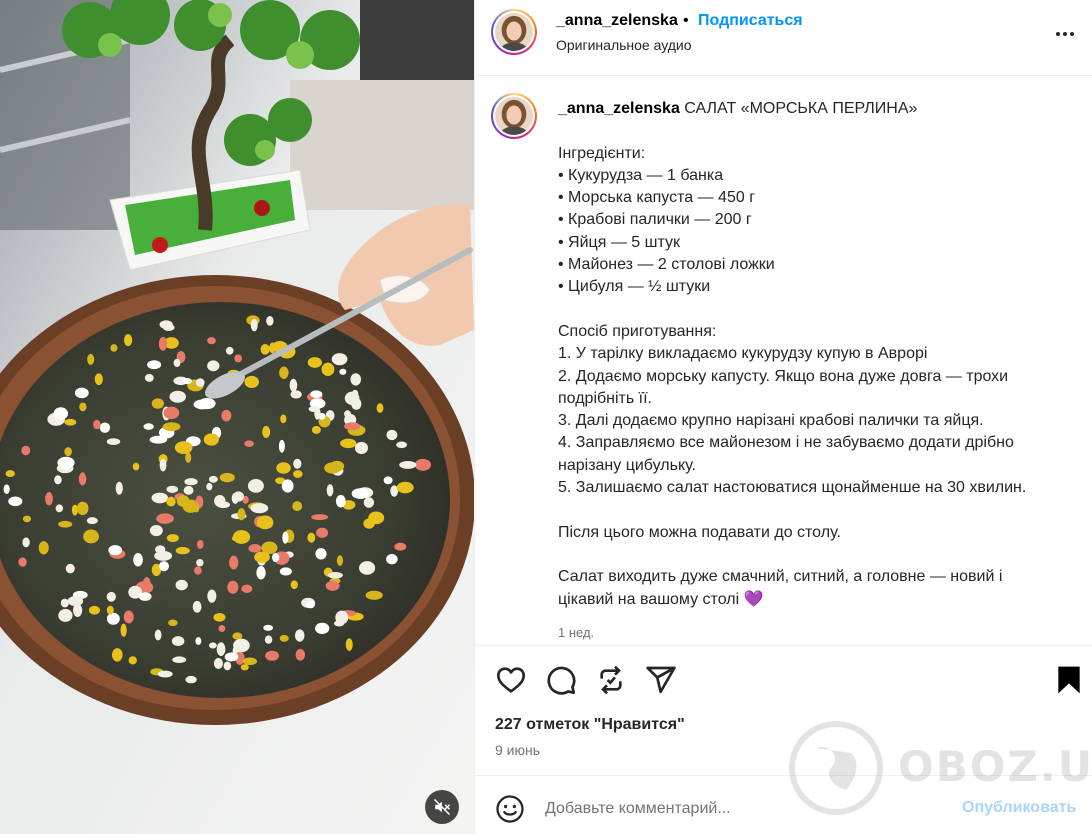 This screenshot has height=834, width=1092. I want to click on caption-username: _anna_zelenska, so click(619, 108).